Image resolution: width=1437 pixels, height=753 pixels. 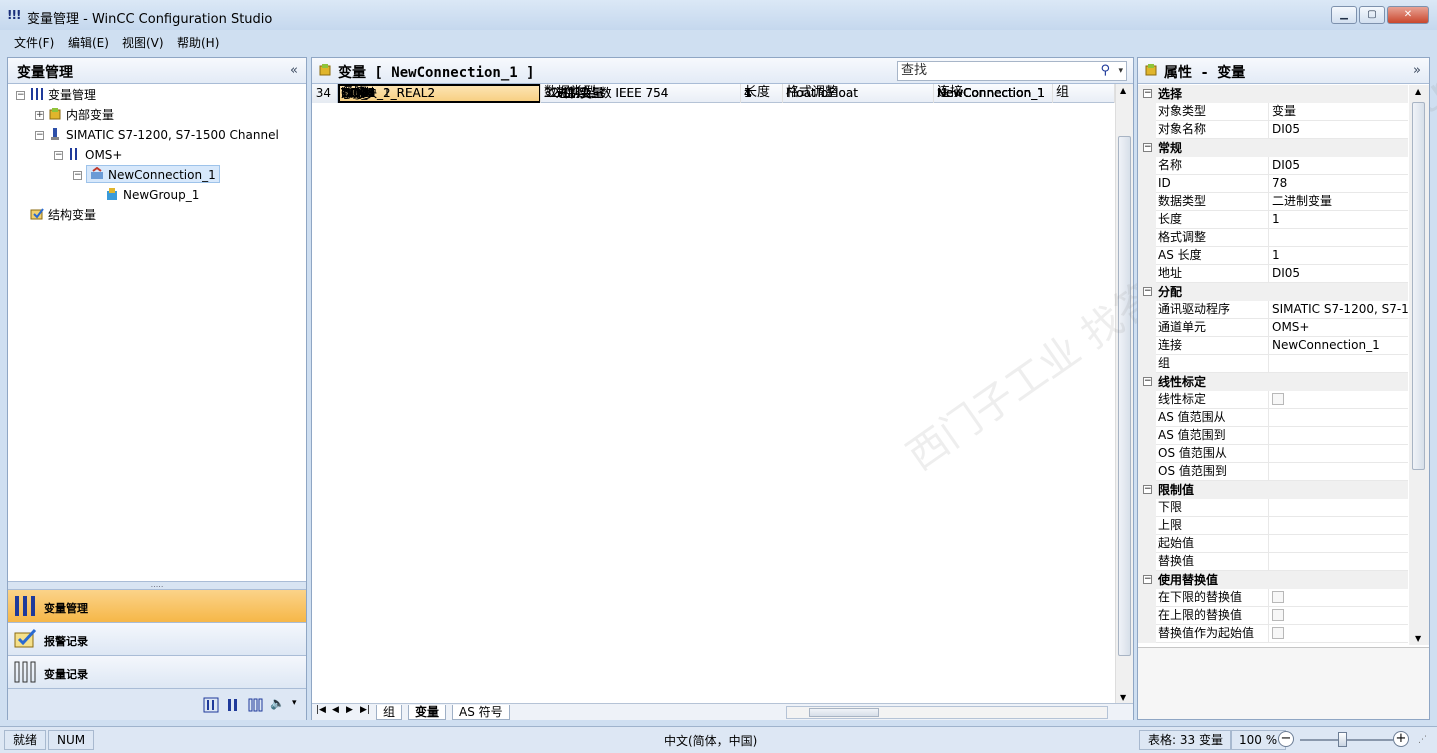 I want to click on property-row: AS 值范围从, so click(x=1273, y=418).